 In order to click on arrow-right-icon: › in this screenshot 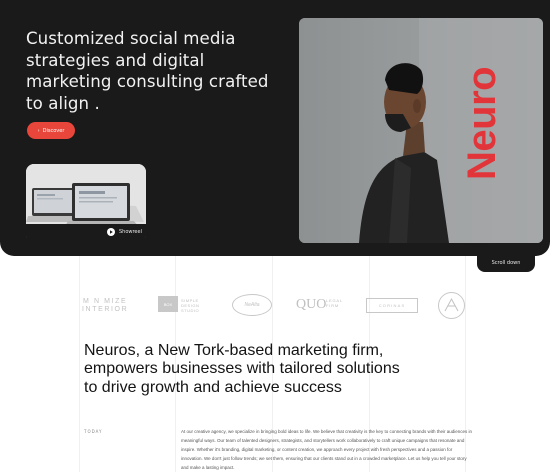, I will do `click(38, 130)`.